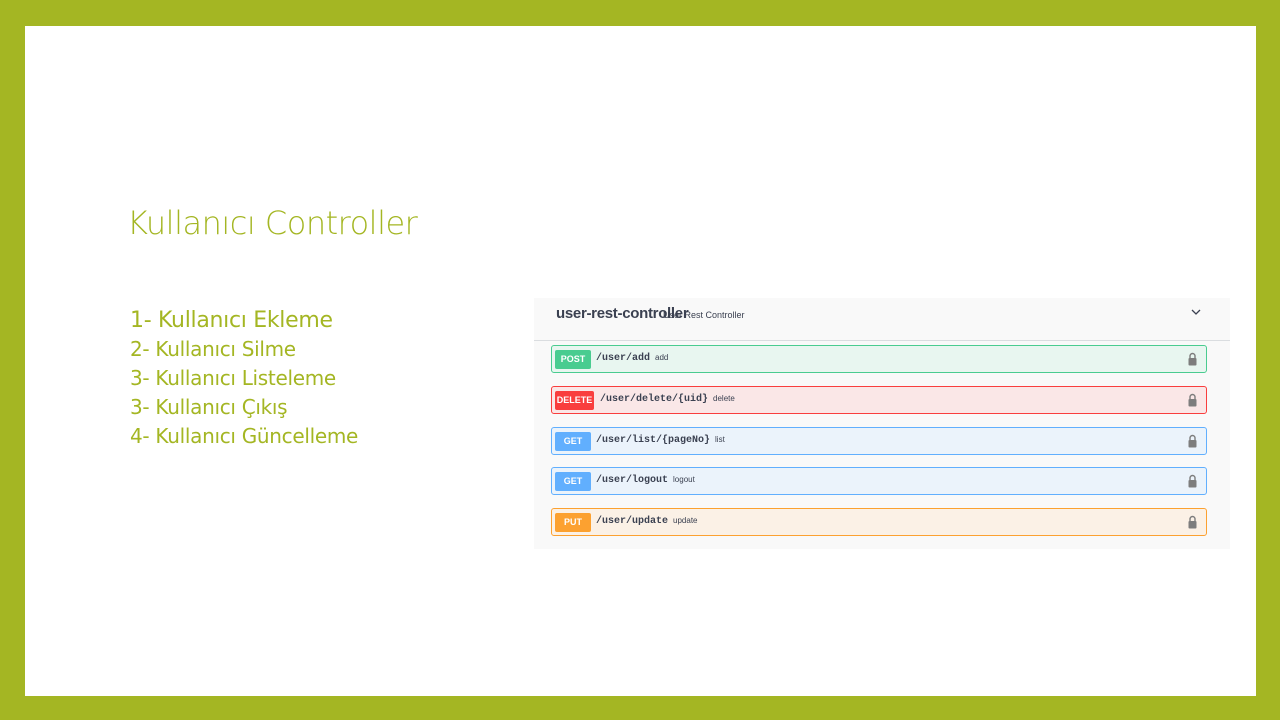 The image size is (1280, 720). I want to click on operation-summary: add, so click(662, 357).